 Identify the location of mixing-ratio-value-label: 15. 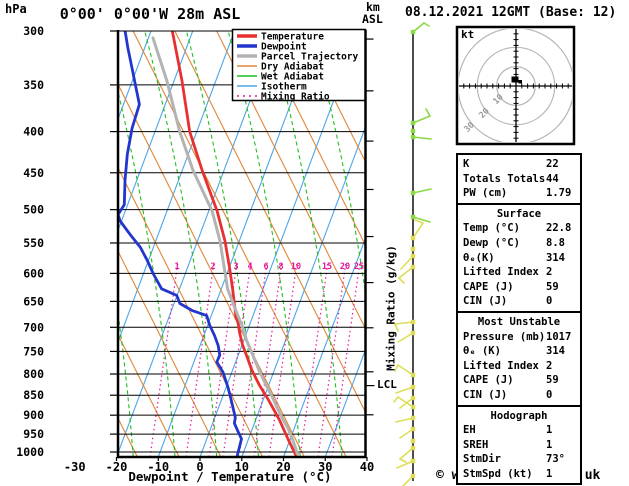
(327, 267).